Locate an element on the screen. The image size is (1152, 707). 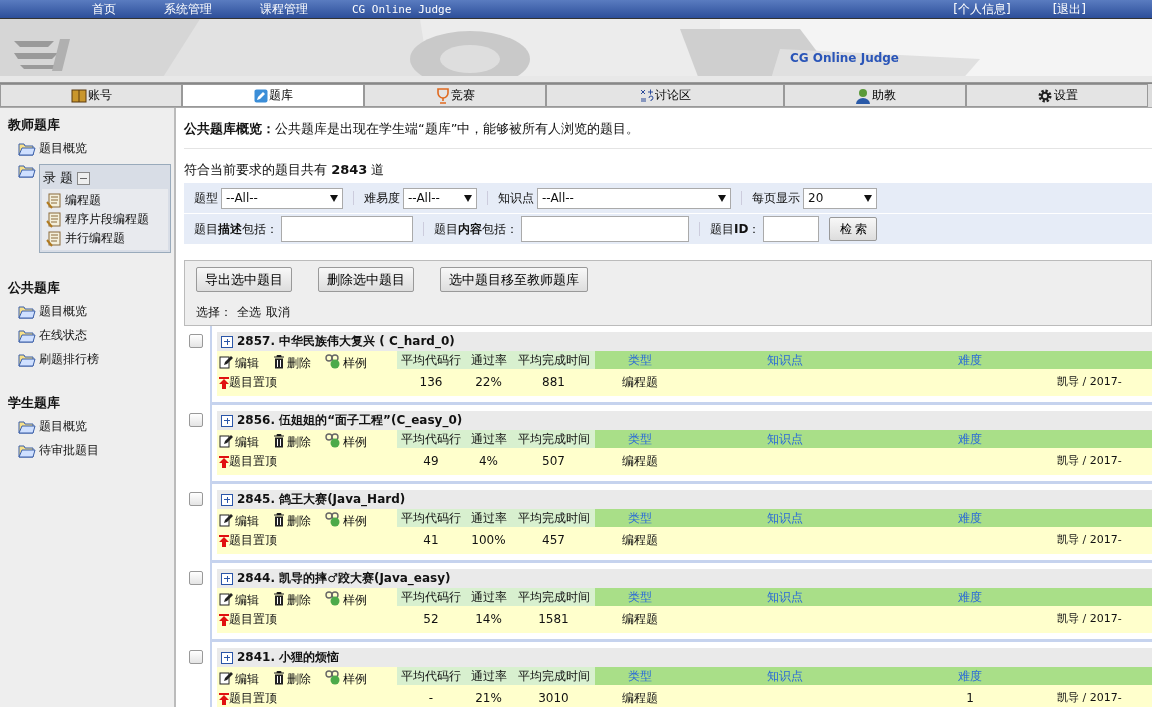
glasses-icon is located at coordinates (333, 361).